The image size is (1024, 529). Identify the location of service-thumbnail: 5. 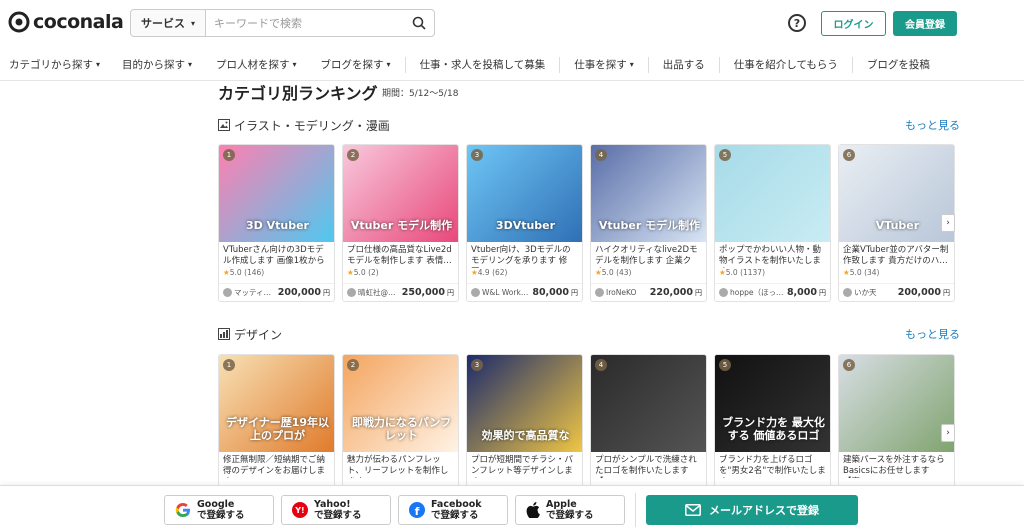
(772, 193).